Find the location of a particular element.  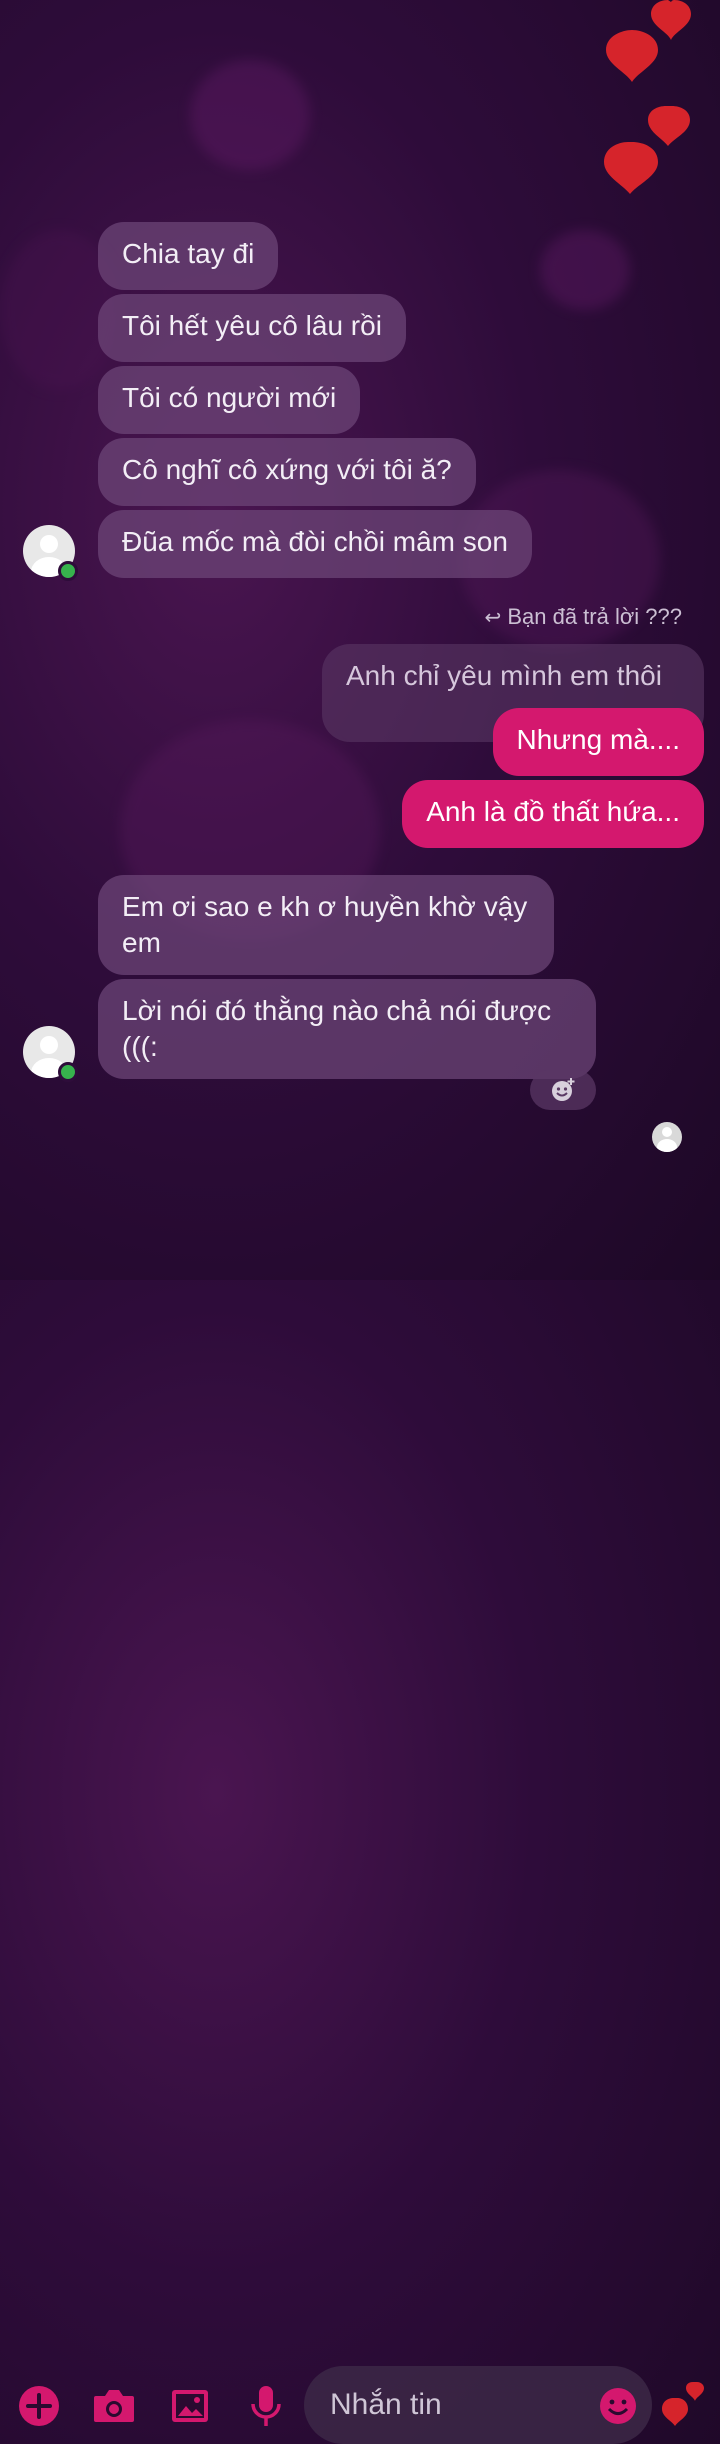

add-reaction-icon is located at coordinates (563, 1089).